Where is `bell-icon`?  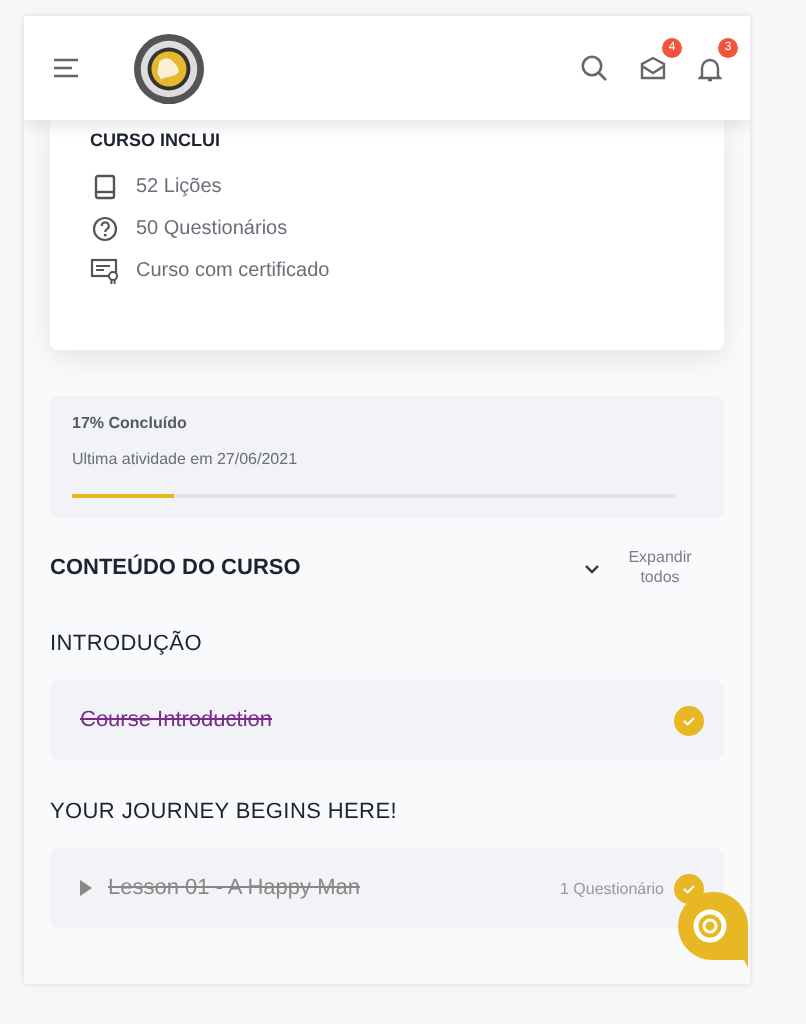 bell-icon is located at coordinates (710, 68).